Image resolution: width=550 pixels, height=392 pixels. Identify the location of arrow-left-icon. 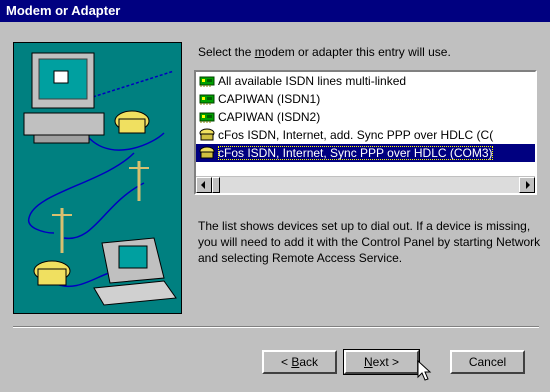
(203, 185).